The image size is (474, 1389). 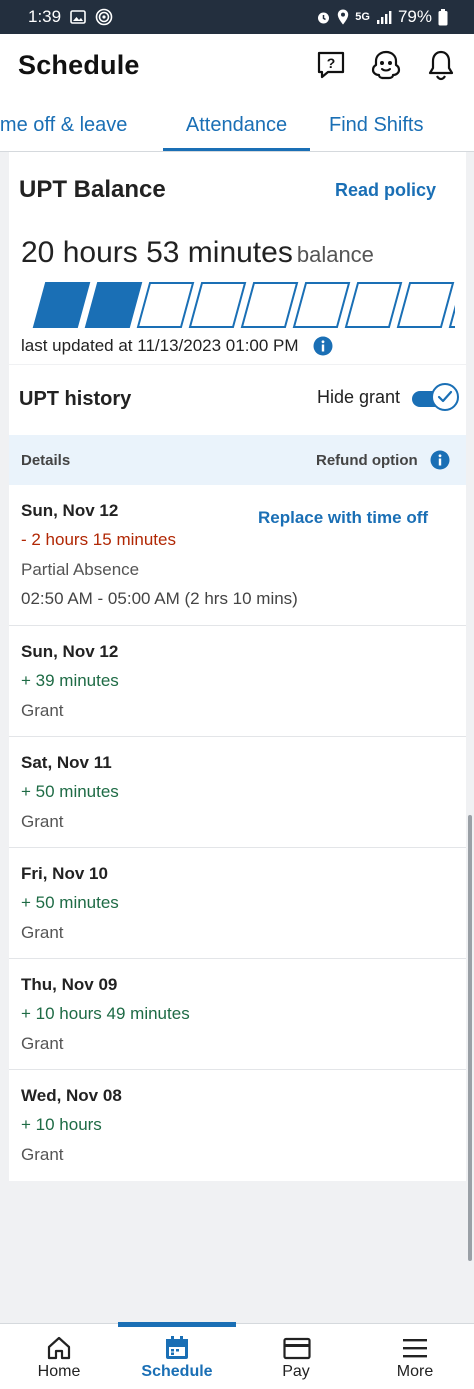 I want to click on nav-label: Home, so click(x=59, y=1371).